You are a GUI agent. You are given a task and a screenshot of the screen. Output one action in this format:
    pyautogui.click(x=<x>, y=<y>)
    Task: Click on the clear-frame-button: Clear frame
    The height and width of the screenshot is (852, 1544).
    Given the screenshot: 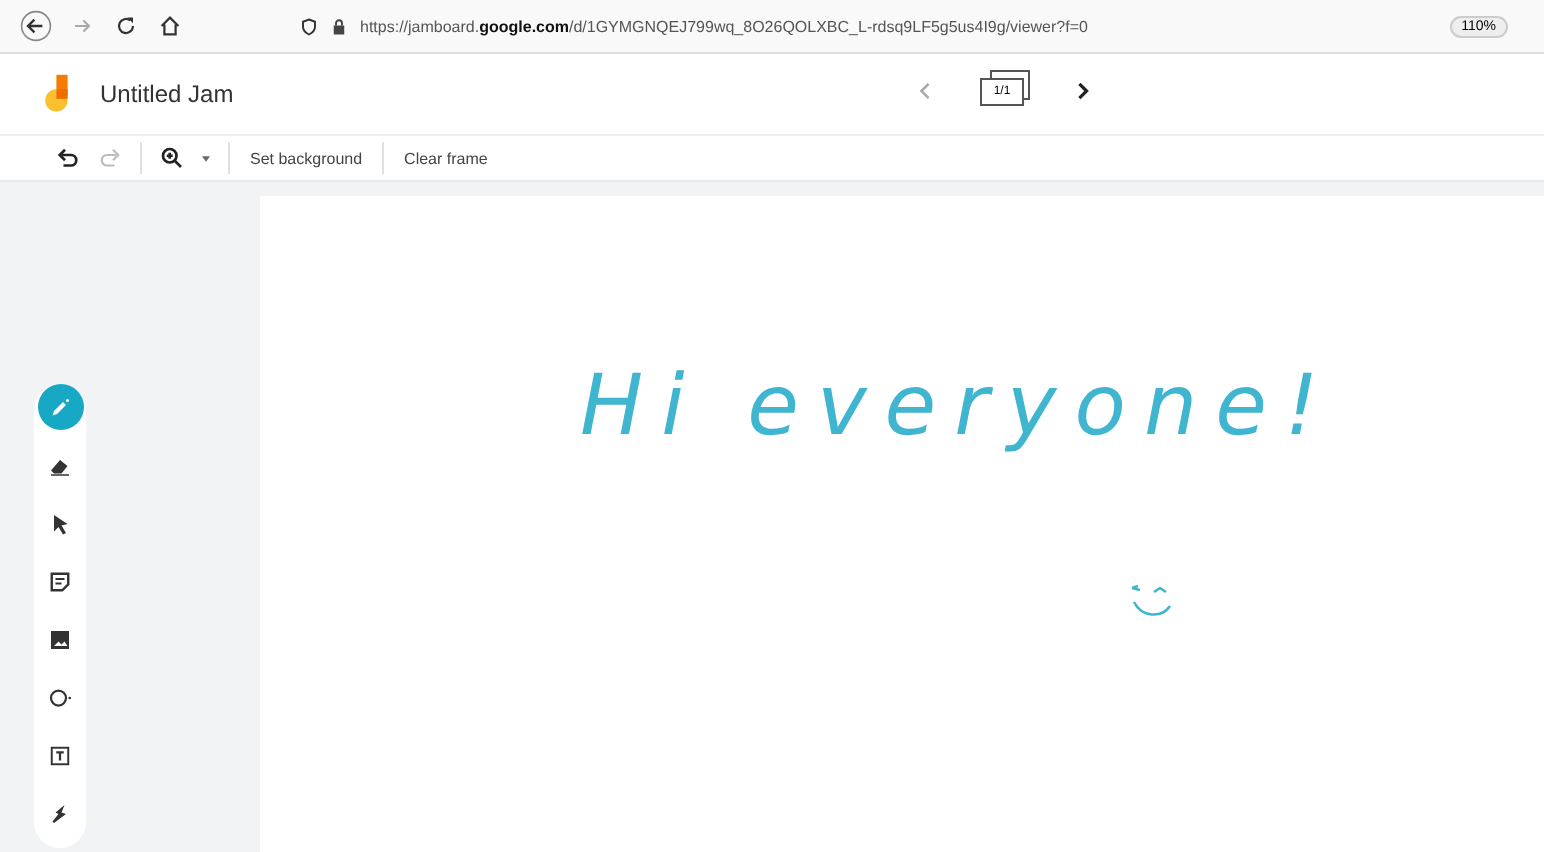 What is the action you would take?
    pyautogui.click(x=446, y=158)
    